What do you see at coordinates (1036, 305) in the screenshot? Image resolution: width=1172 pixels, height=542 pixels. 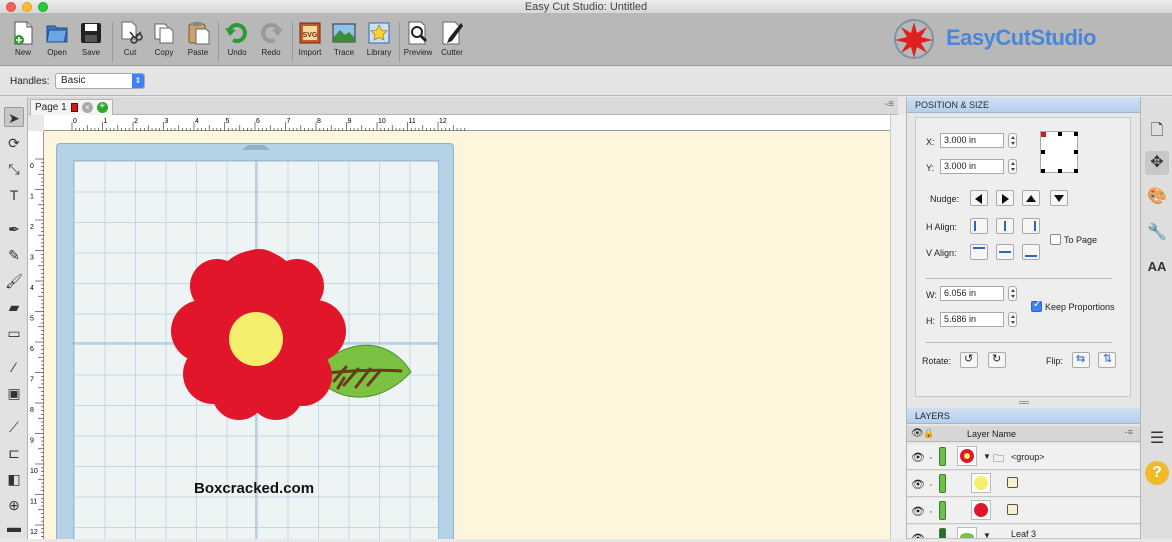 I see `keep-proportions-checkbox` at bounding box center [1036, 305].